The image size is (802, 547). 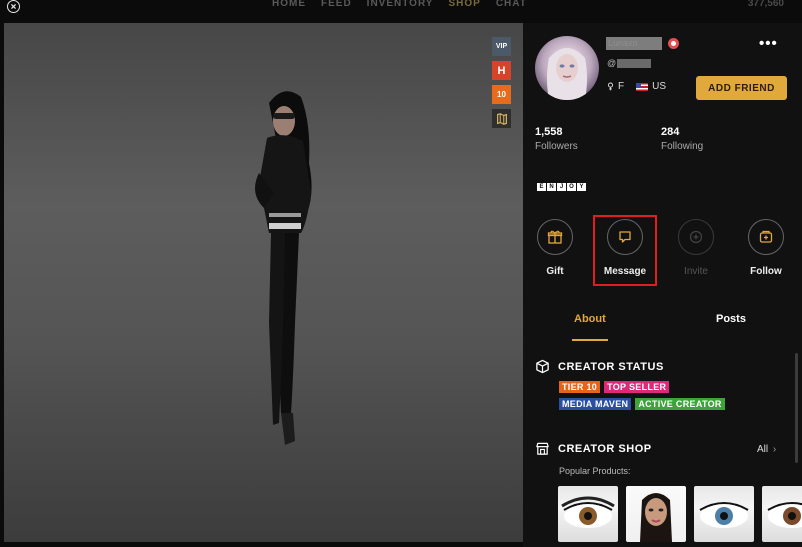 What do you see at coordinates (542, 366) in the screenshot?
I see `cube-icon` at bounding box center [542, 366].